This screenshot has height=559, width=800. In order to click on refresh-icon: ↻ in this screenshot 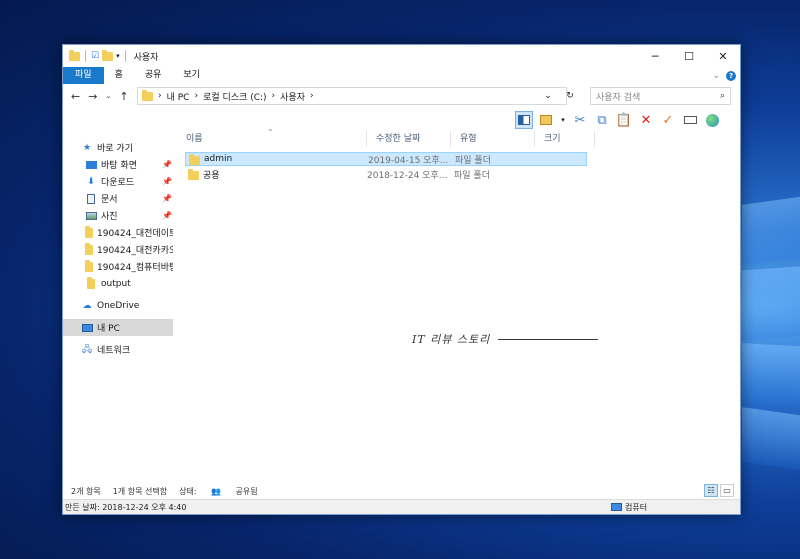, I will do `click(570, 96)`.